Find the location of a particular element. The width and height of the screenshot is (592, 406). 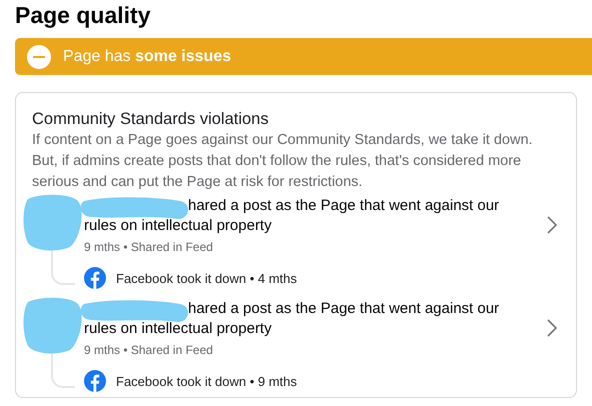

minus-circle-icon is located at coordinates (39, 56).